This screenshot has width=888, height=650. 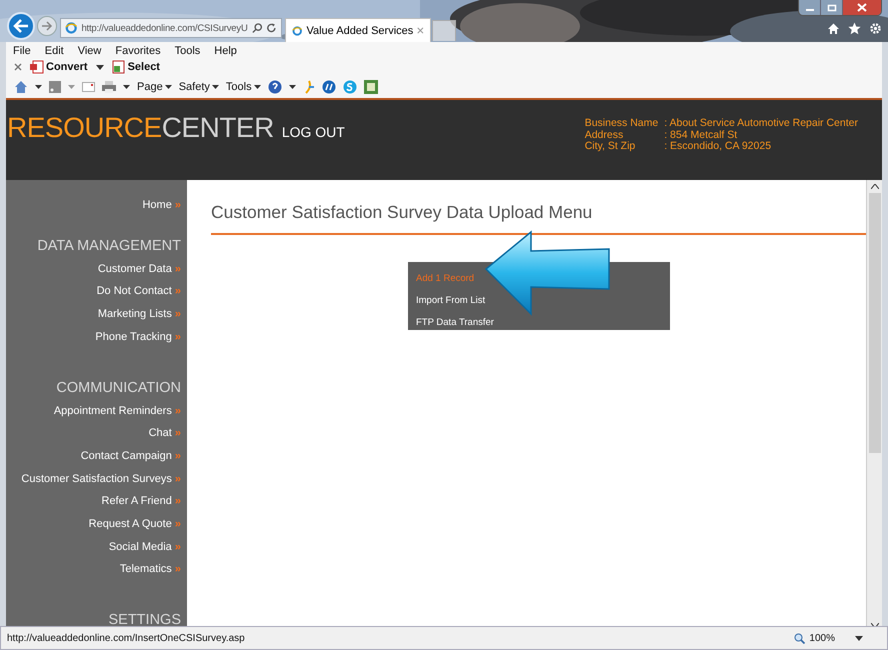 I want to click on sidebar-link: Customer Satisfaction Surveys », so click(x=101, y=479).